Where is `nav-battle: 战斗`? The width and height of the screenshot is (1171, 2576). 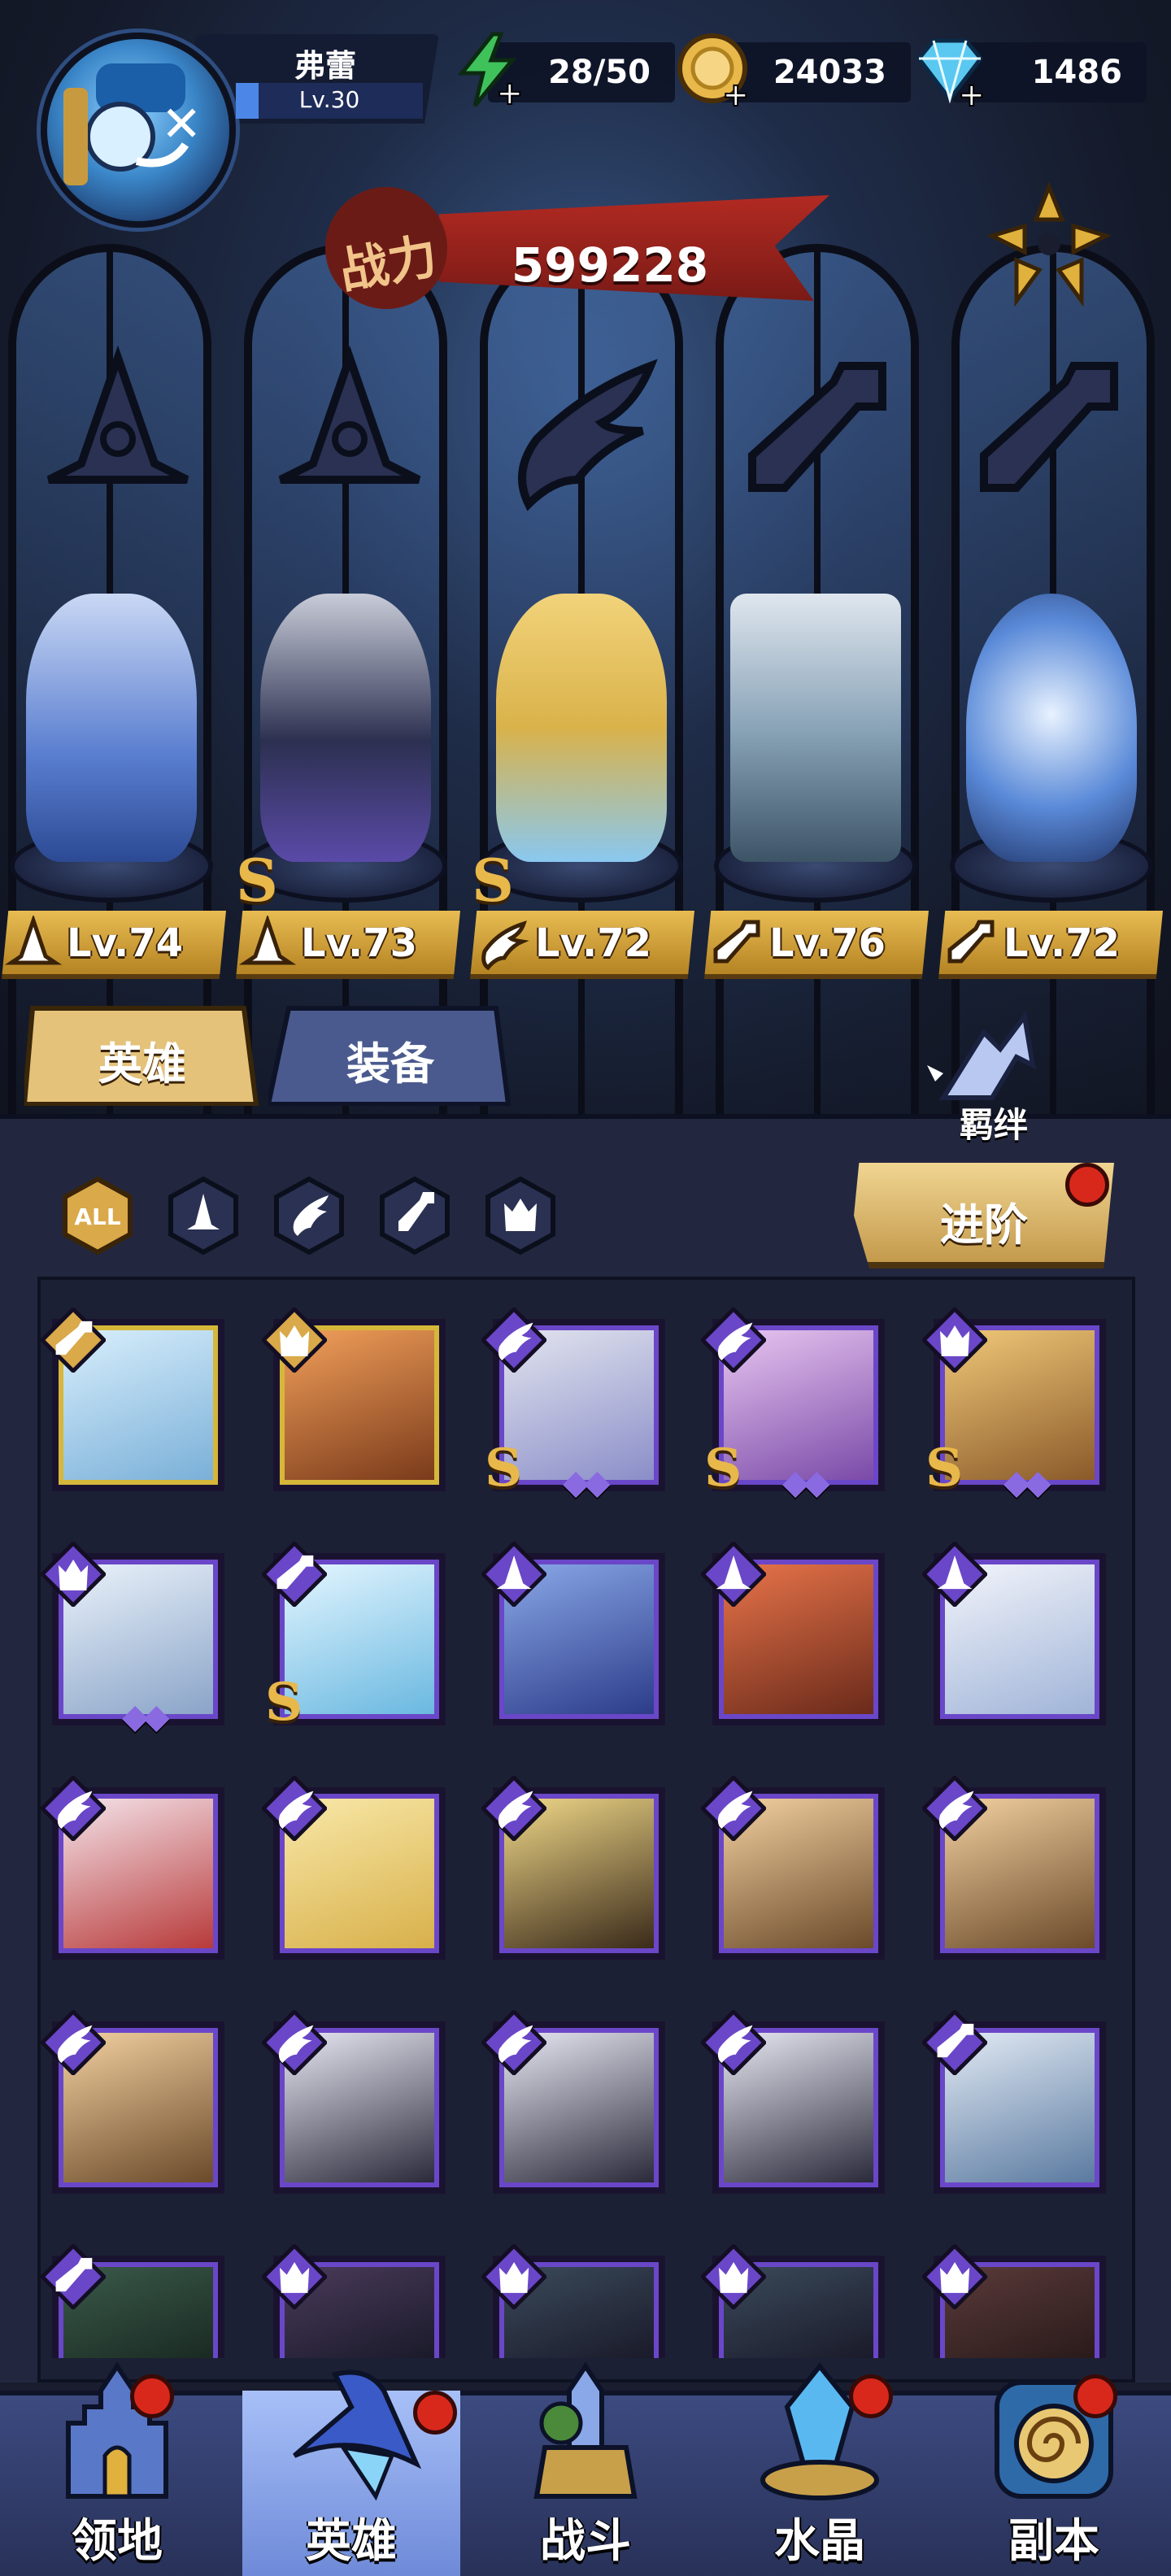 nav-battle: 战斗 is located at coordinates (585, 2467).